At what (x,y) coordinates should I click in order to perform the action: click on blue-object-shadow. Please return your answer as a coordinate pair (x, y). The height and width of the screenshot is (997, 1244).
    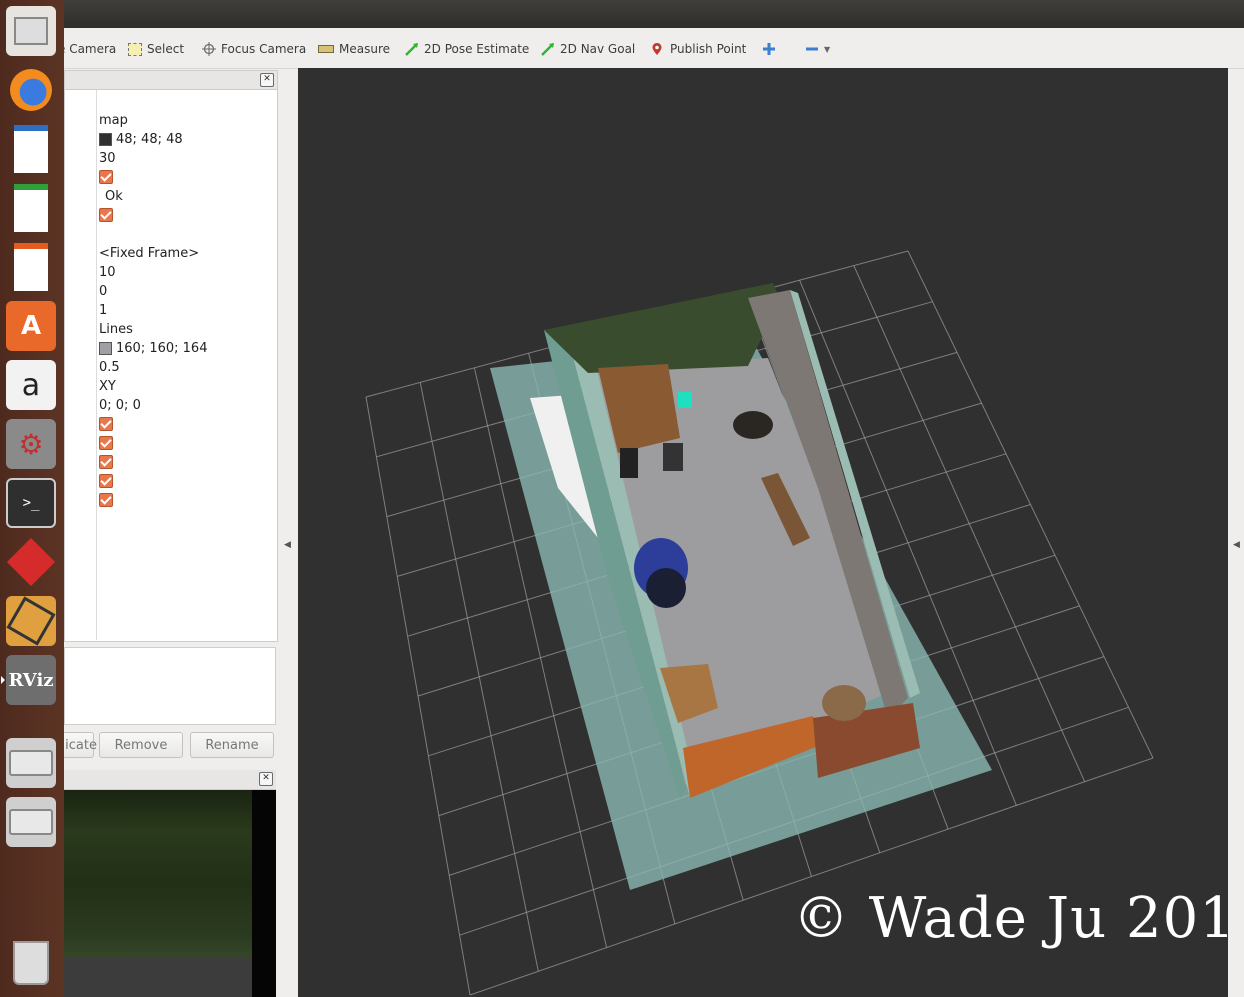
    Looking at the image, I should click on (666, 588).